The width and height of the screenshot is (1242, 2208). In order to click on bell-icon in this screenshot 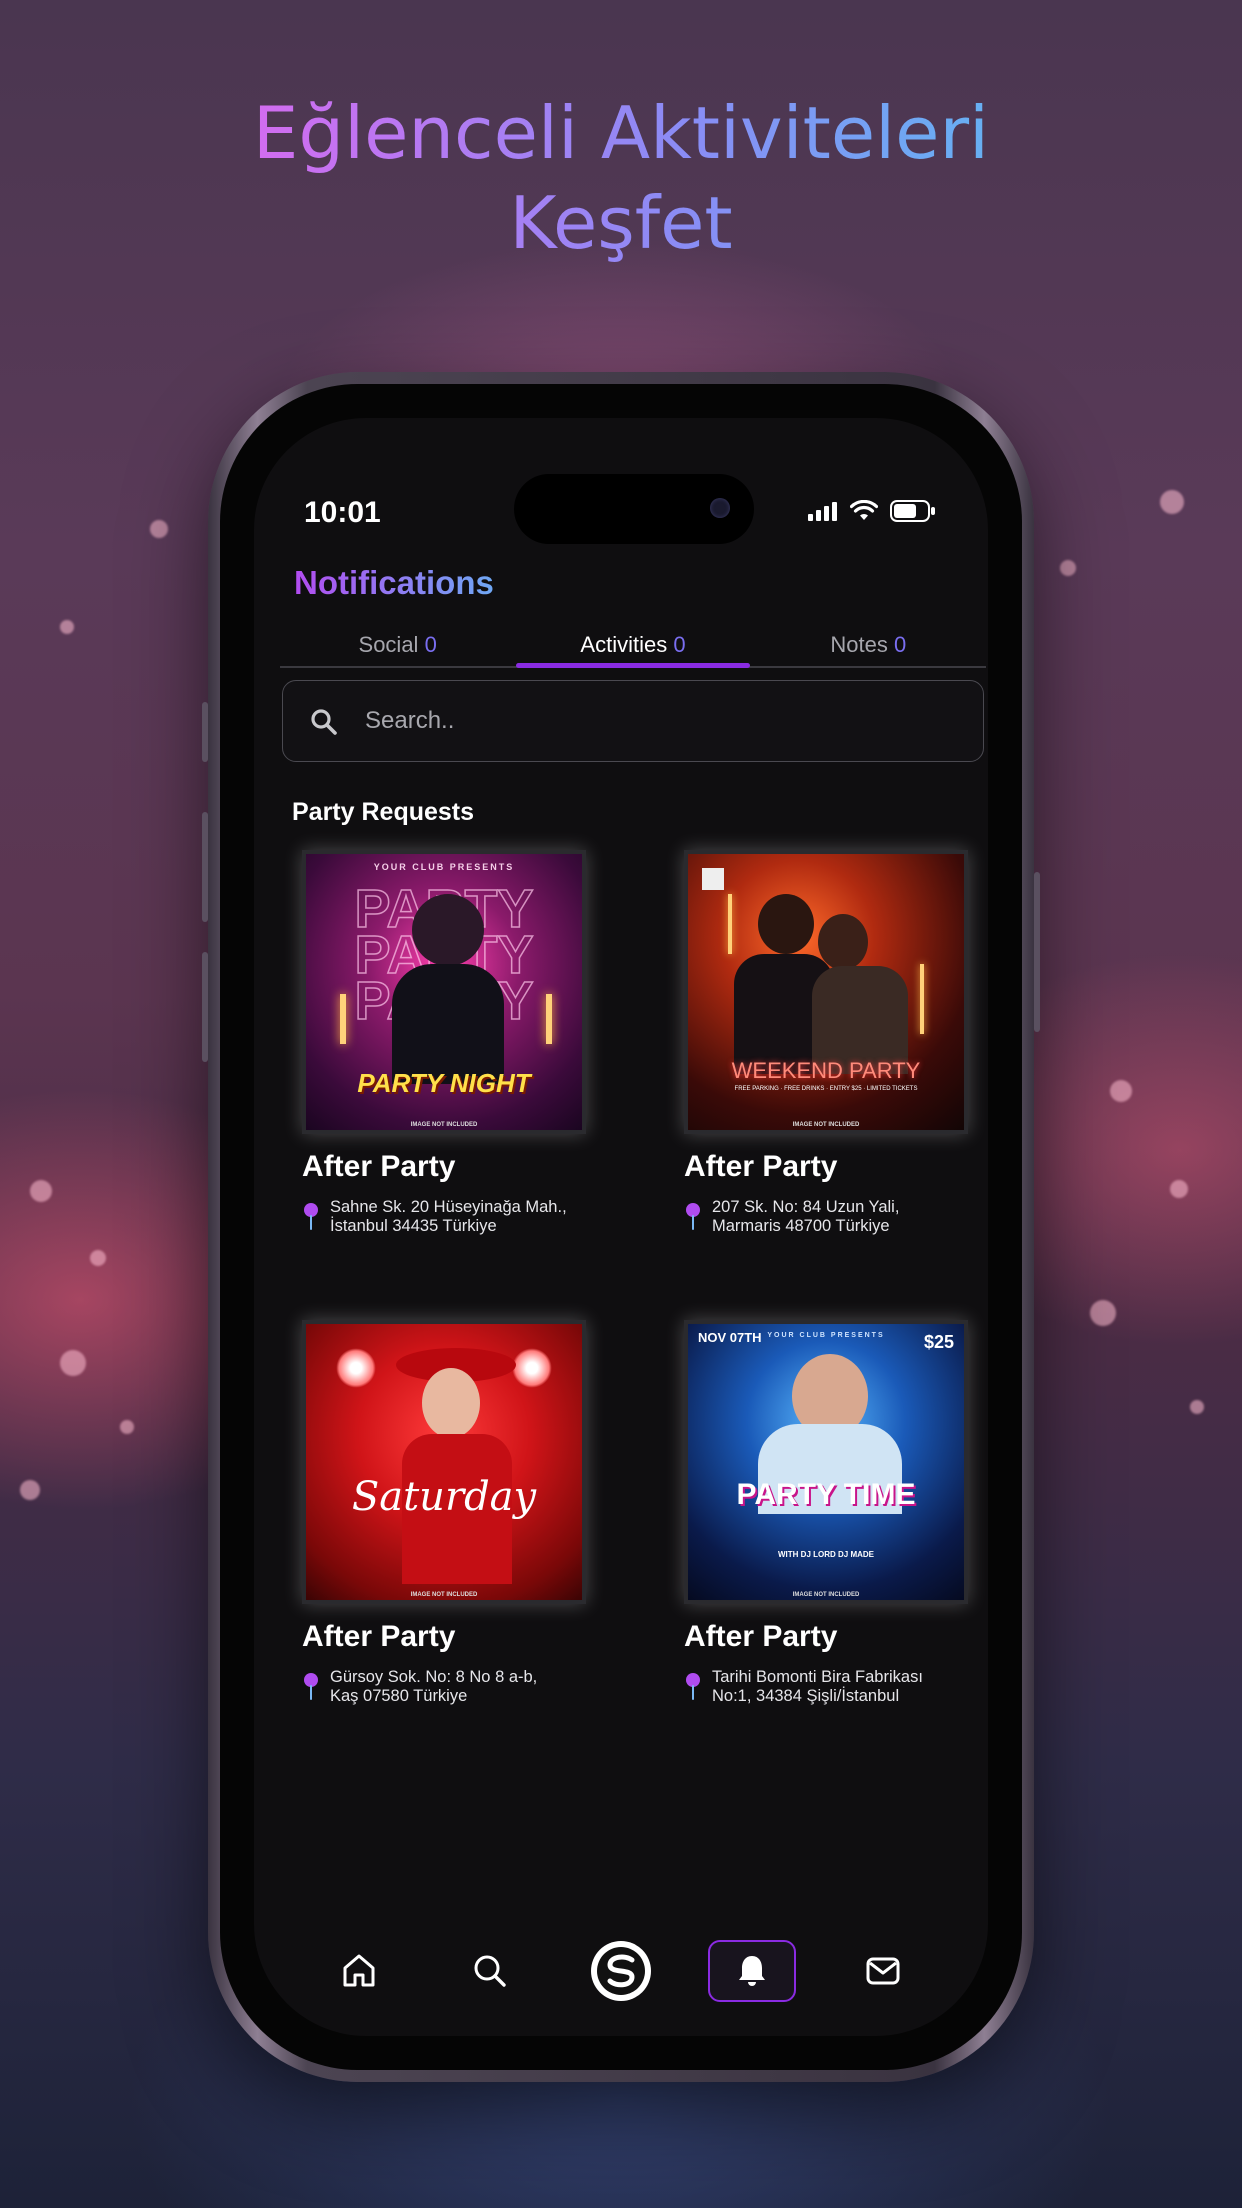, I will do `click(751, 1971)`.